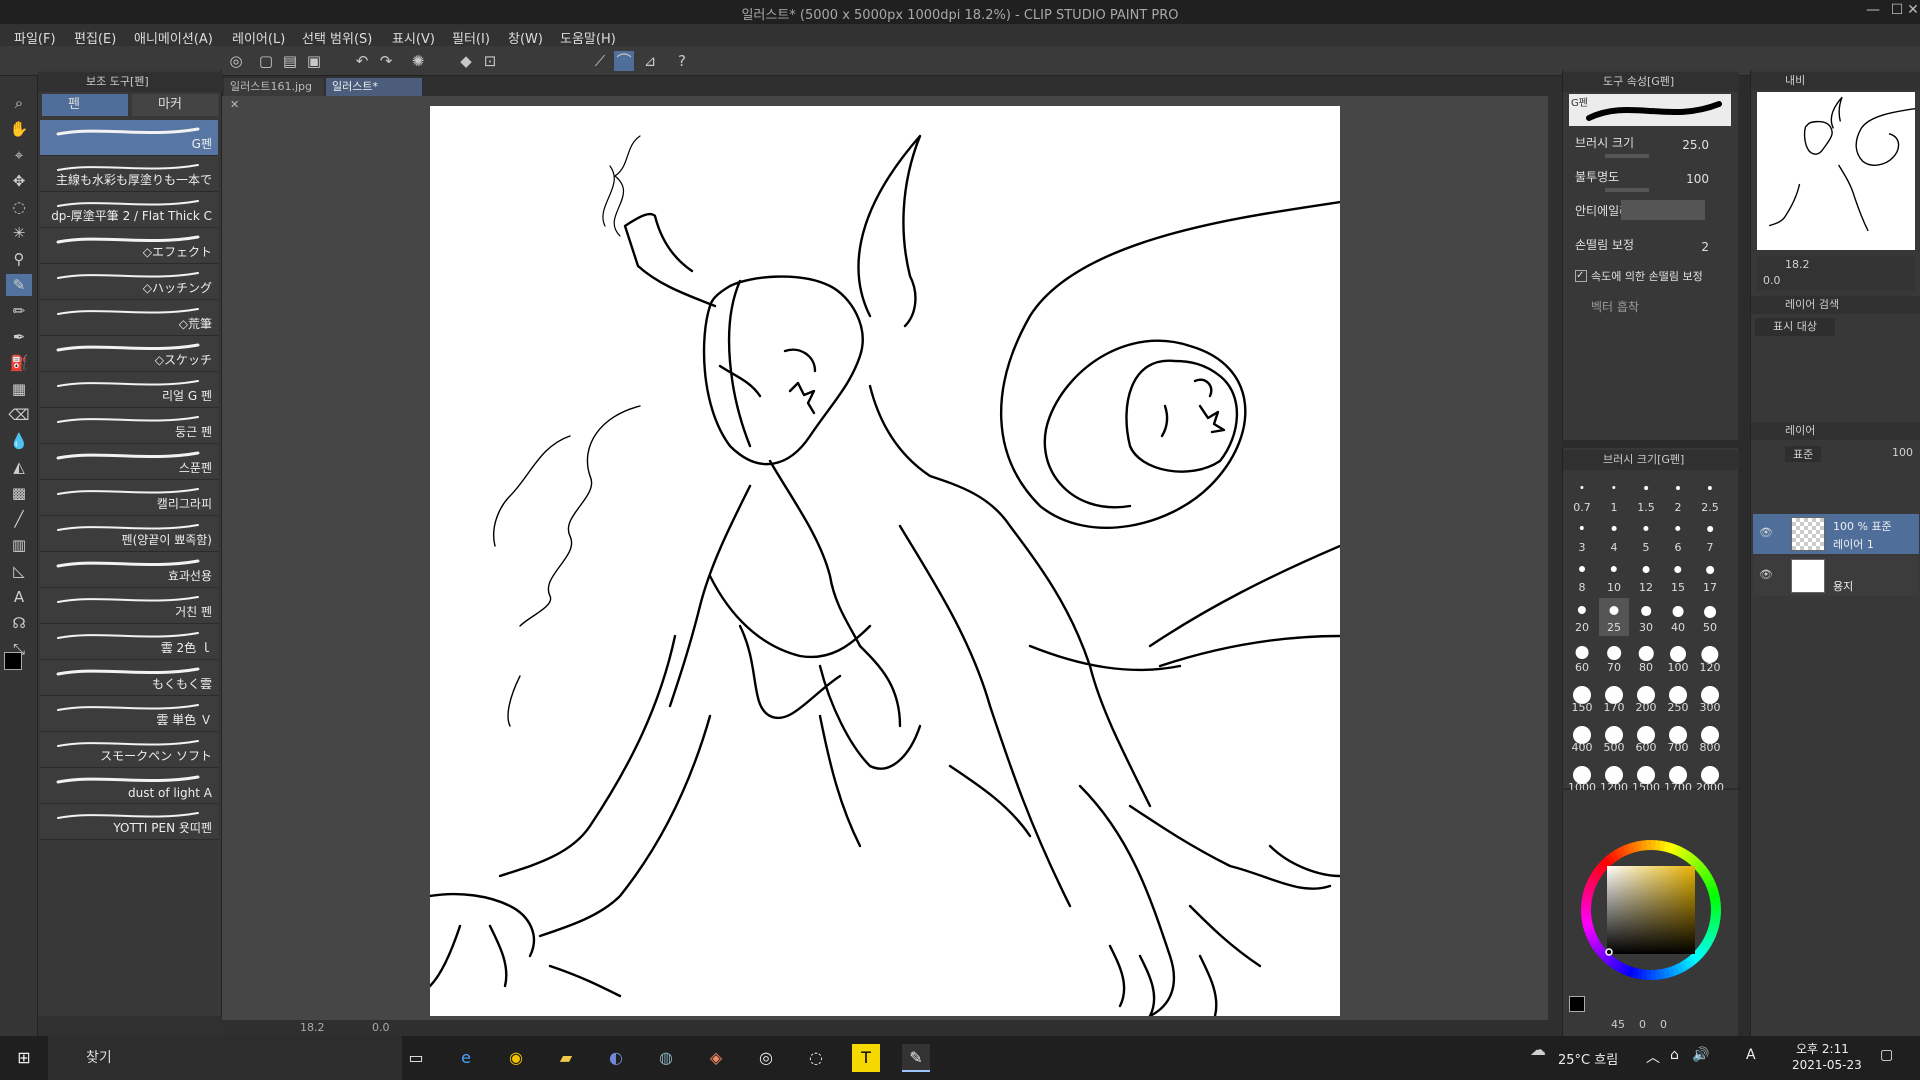  Describe the element at coordinates (129, 282) in the screenshot. I see `brush-item: ◇ハッチング` at that location.